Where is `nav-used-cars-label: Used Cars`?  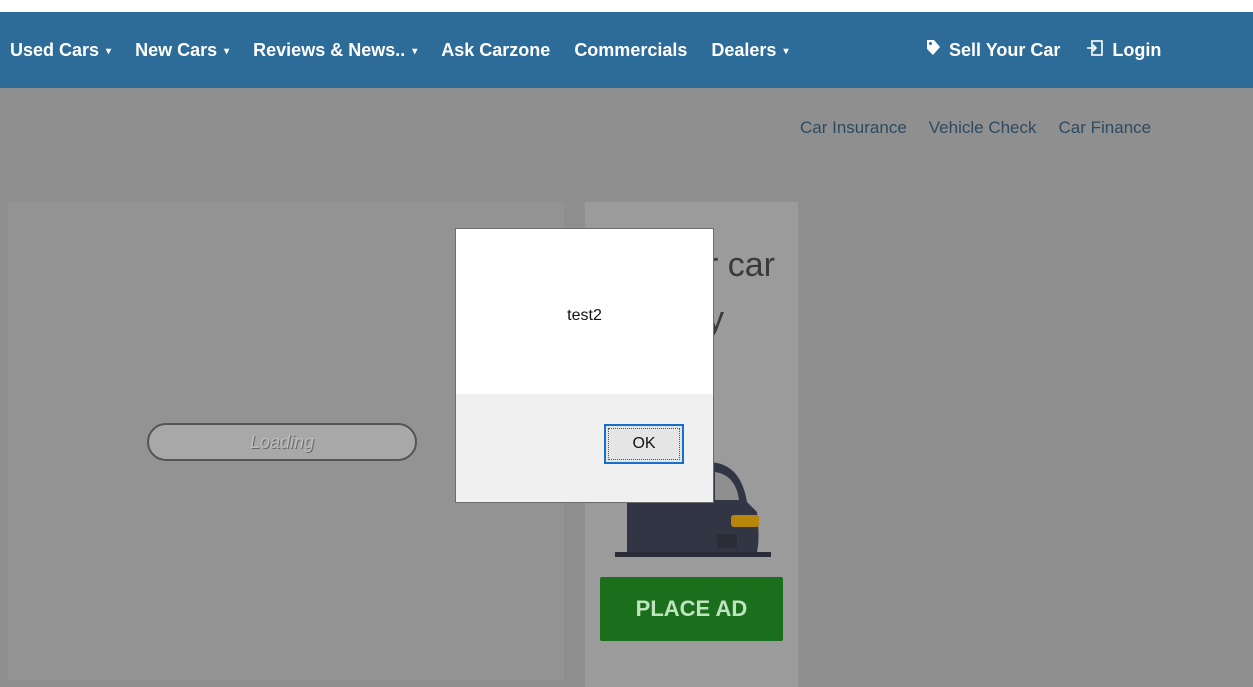
nav-used-cars-label: Used Cars is located at coordinates (55, 49).